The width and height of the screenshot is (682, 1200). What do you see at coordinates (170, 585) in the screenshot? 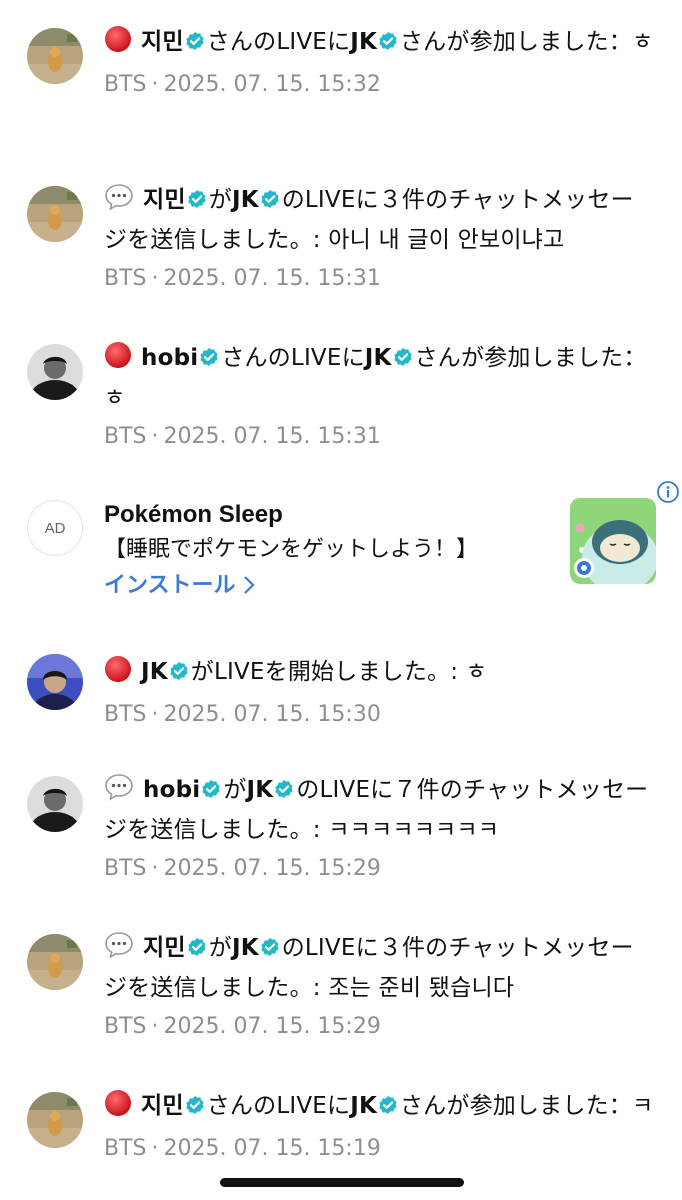
I see `install-button-label: インストール` at bounding box center [170, 585].